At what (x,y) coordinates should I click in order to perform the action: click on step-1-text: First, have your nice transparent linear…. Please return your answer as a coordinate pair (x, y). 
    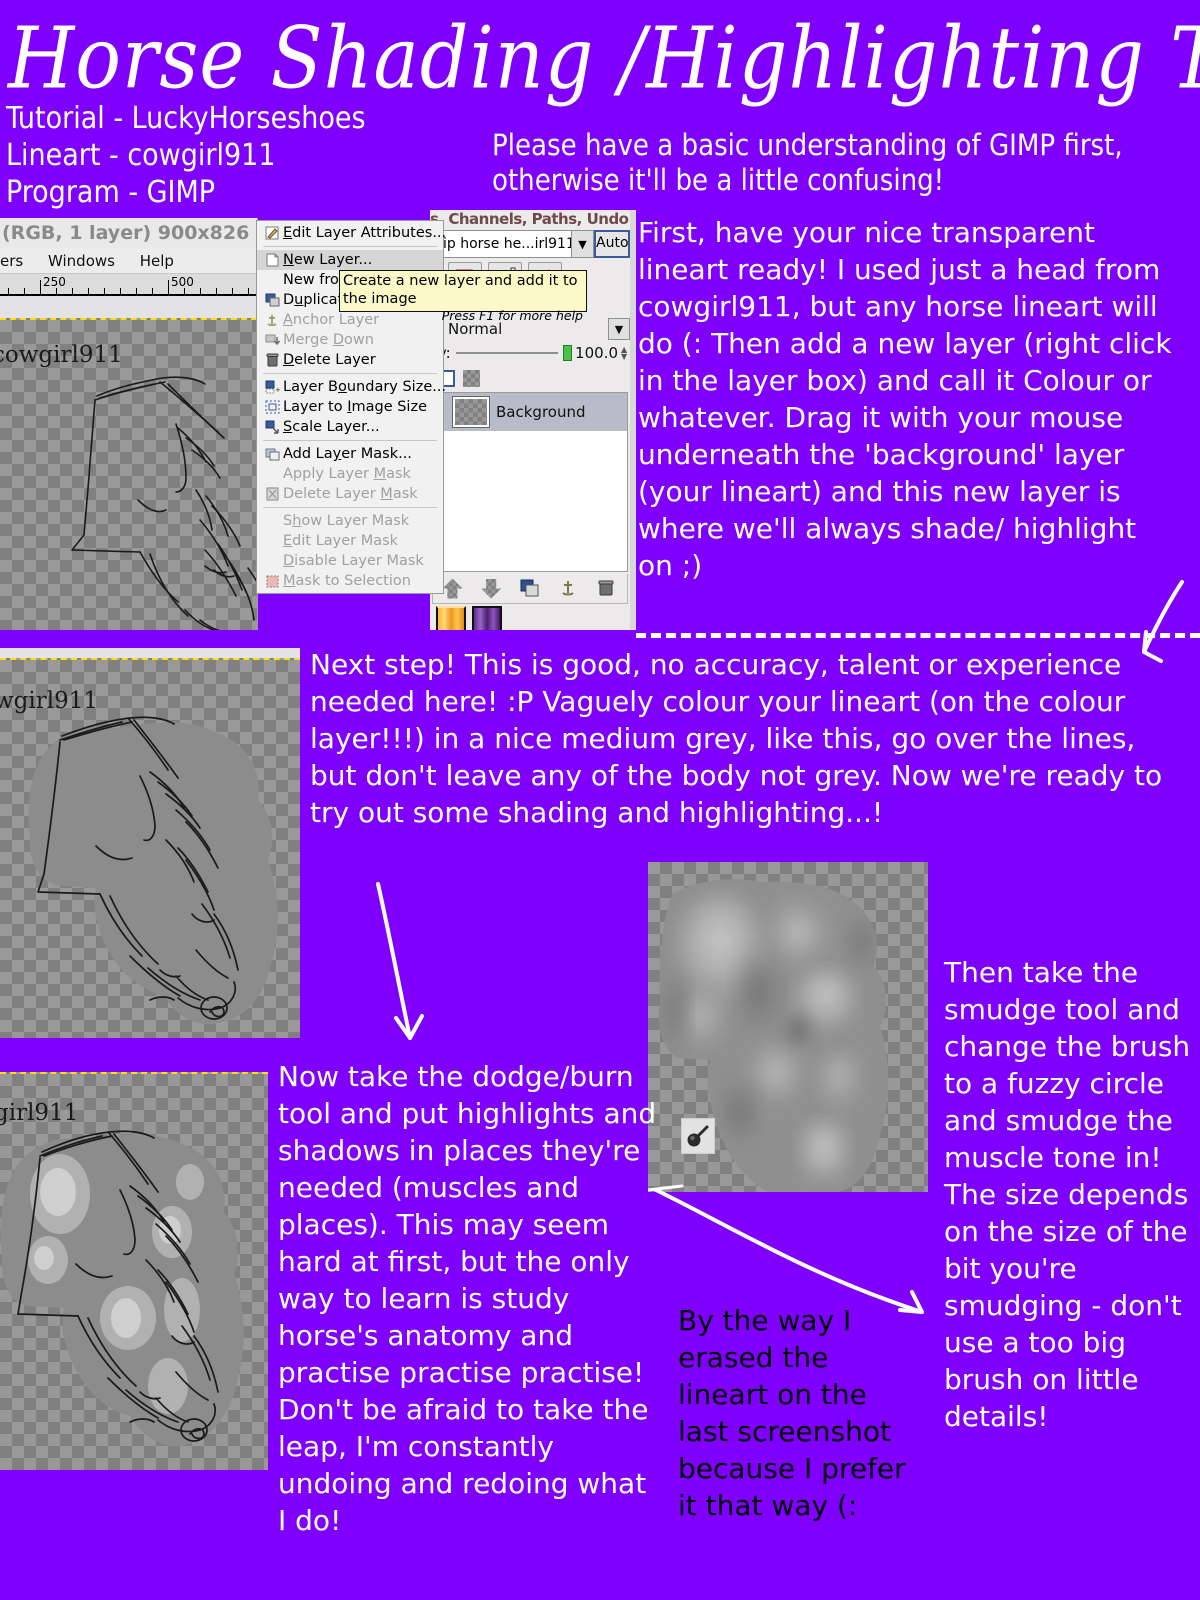
    Looking at the image, I should click on (905, 399).